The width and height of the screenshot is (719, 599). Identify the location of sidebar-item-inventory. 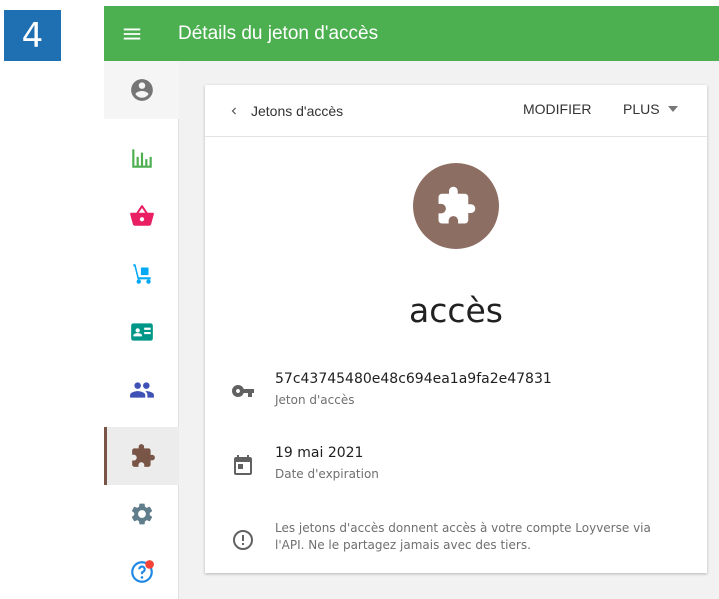
(141, 274).